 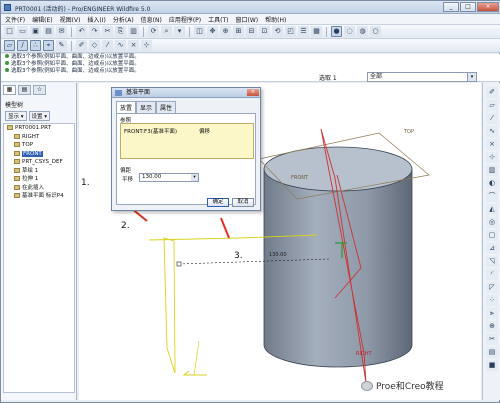 I want to click on menu-insert: 插入(I), so click(x=96, y=19).